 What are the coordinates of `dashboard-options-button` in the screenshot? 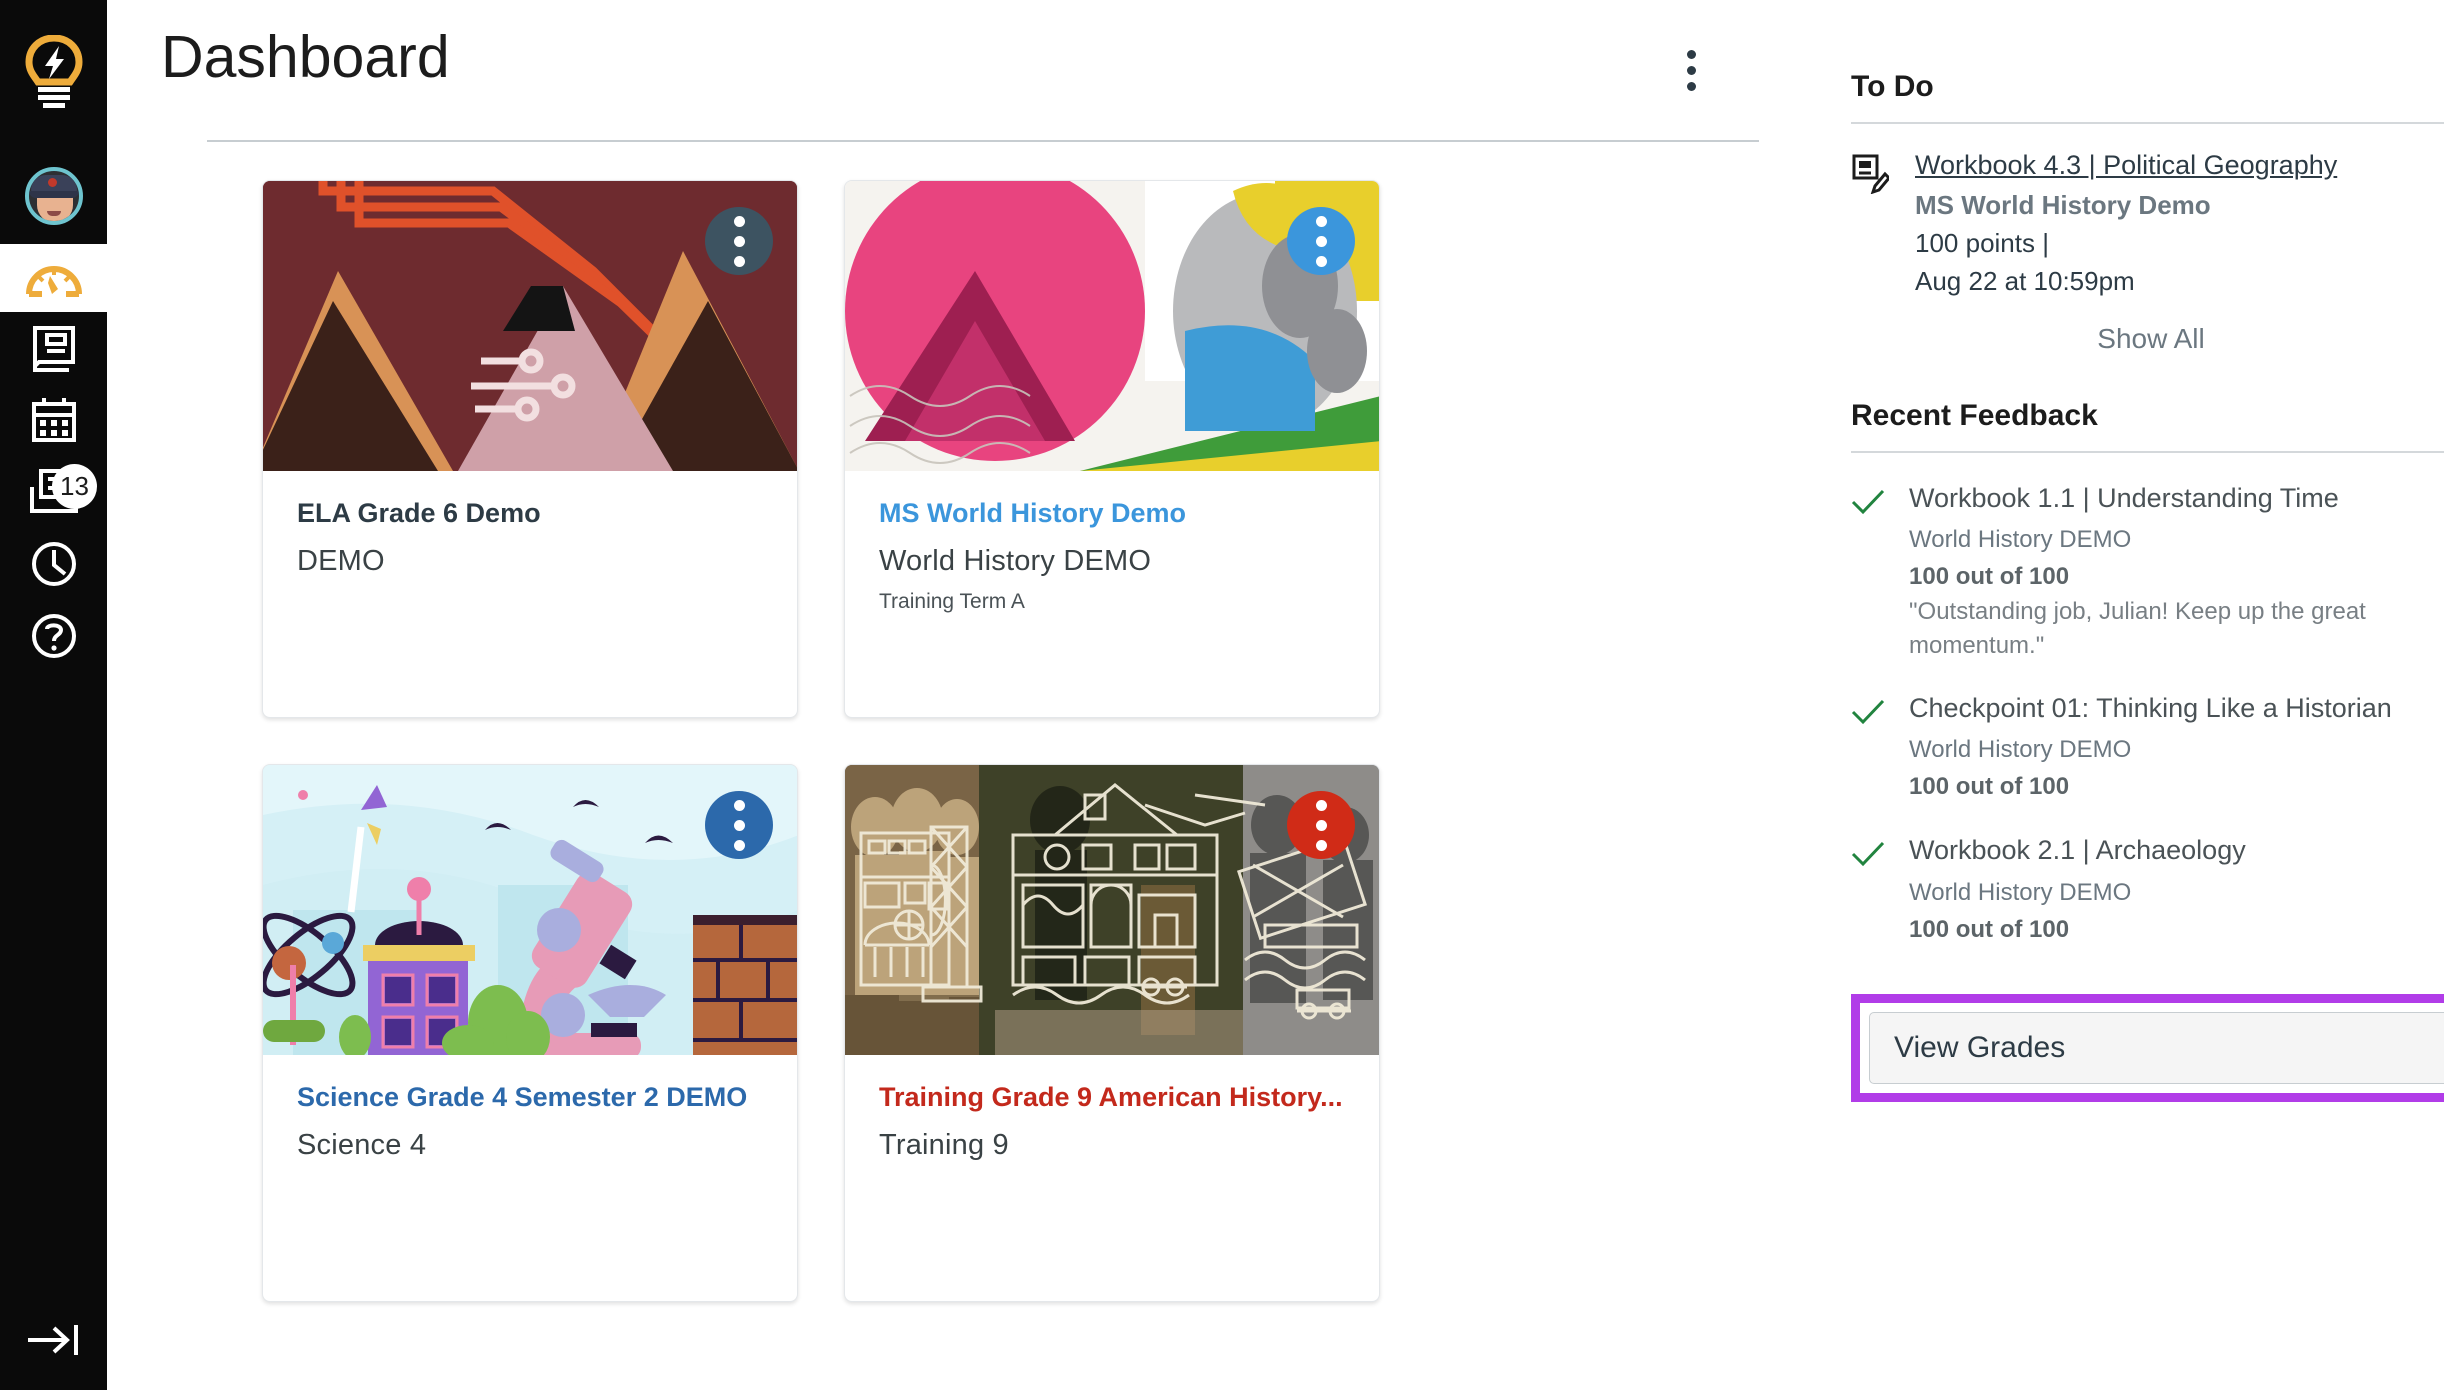 It's located at (1691, 70).